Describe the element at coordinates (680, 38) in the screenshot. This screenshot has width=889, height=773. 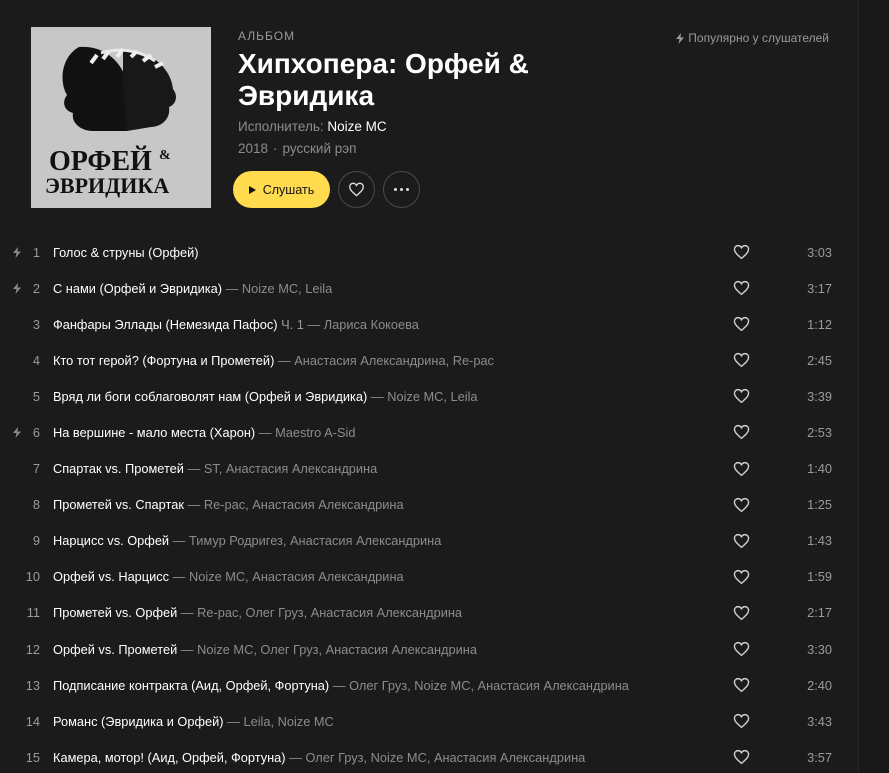
I see `lightning-icon` at that location.